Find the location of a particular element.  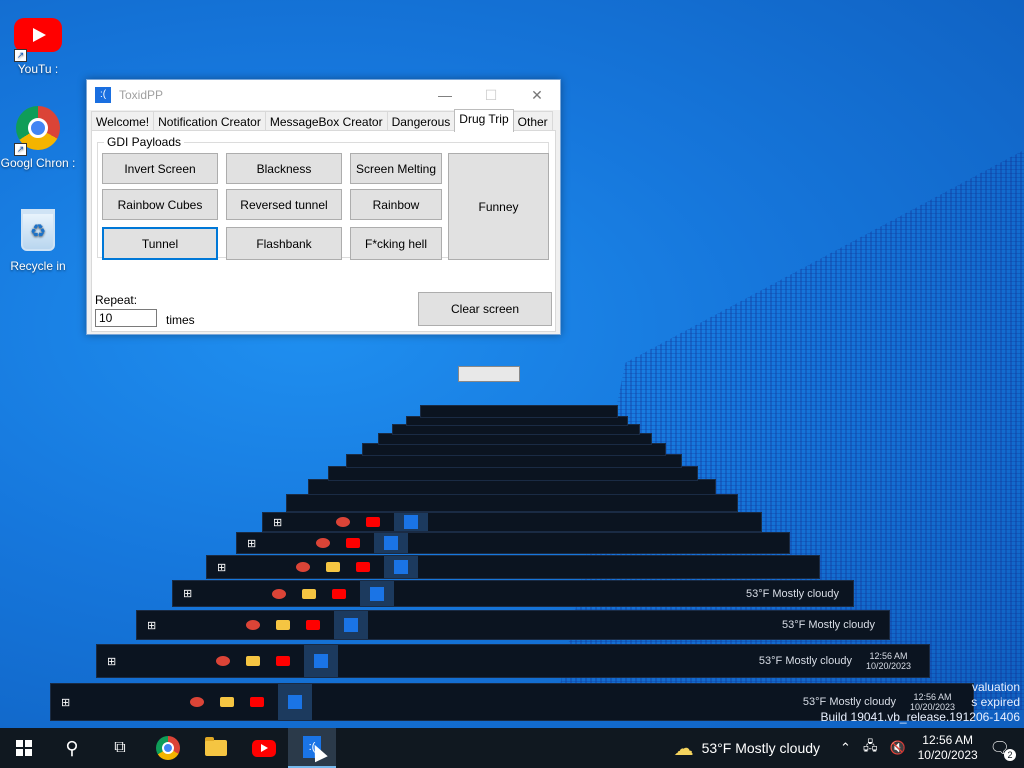

notification-count-badge: 2 is located at coordinates (1010, 755).